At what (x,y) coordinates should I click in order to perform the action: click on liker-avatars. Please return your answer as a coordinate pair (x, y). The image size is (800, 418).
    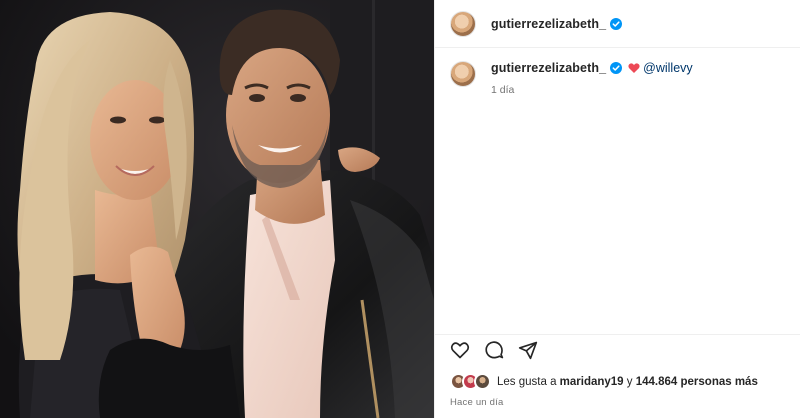
    Looking at the image, I should click on (470, 382).